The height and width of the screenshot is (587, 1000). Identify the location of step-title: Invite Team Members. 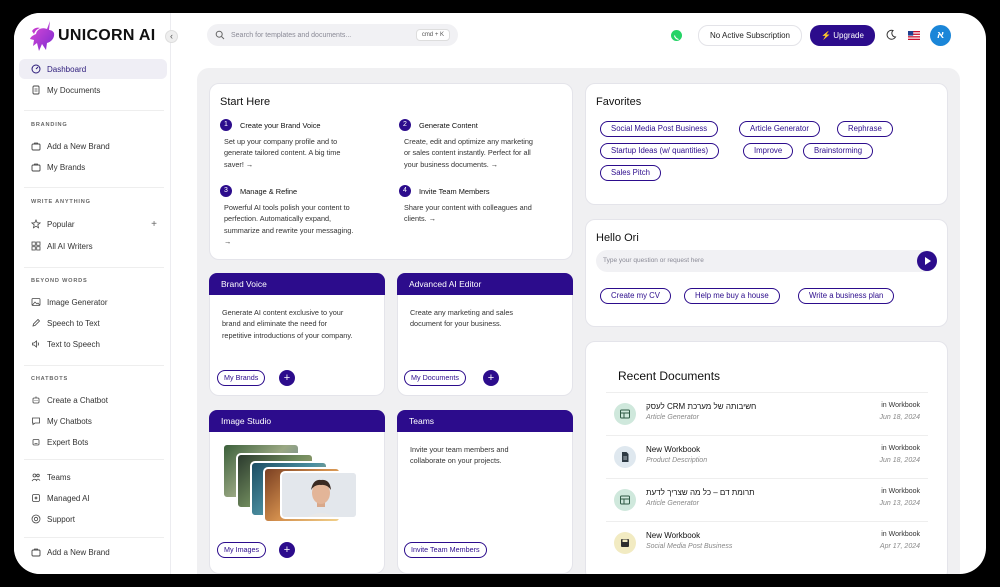
(454, 191).